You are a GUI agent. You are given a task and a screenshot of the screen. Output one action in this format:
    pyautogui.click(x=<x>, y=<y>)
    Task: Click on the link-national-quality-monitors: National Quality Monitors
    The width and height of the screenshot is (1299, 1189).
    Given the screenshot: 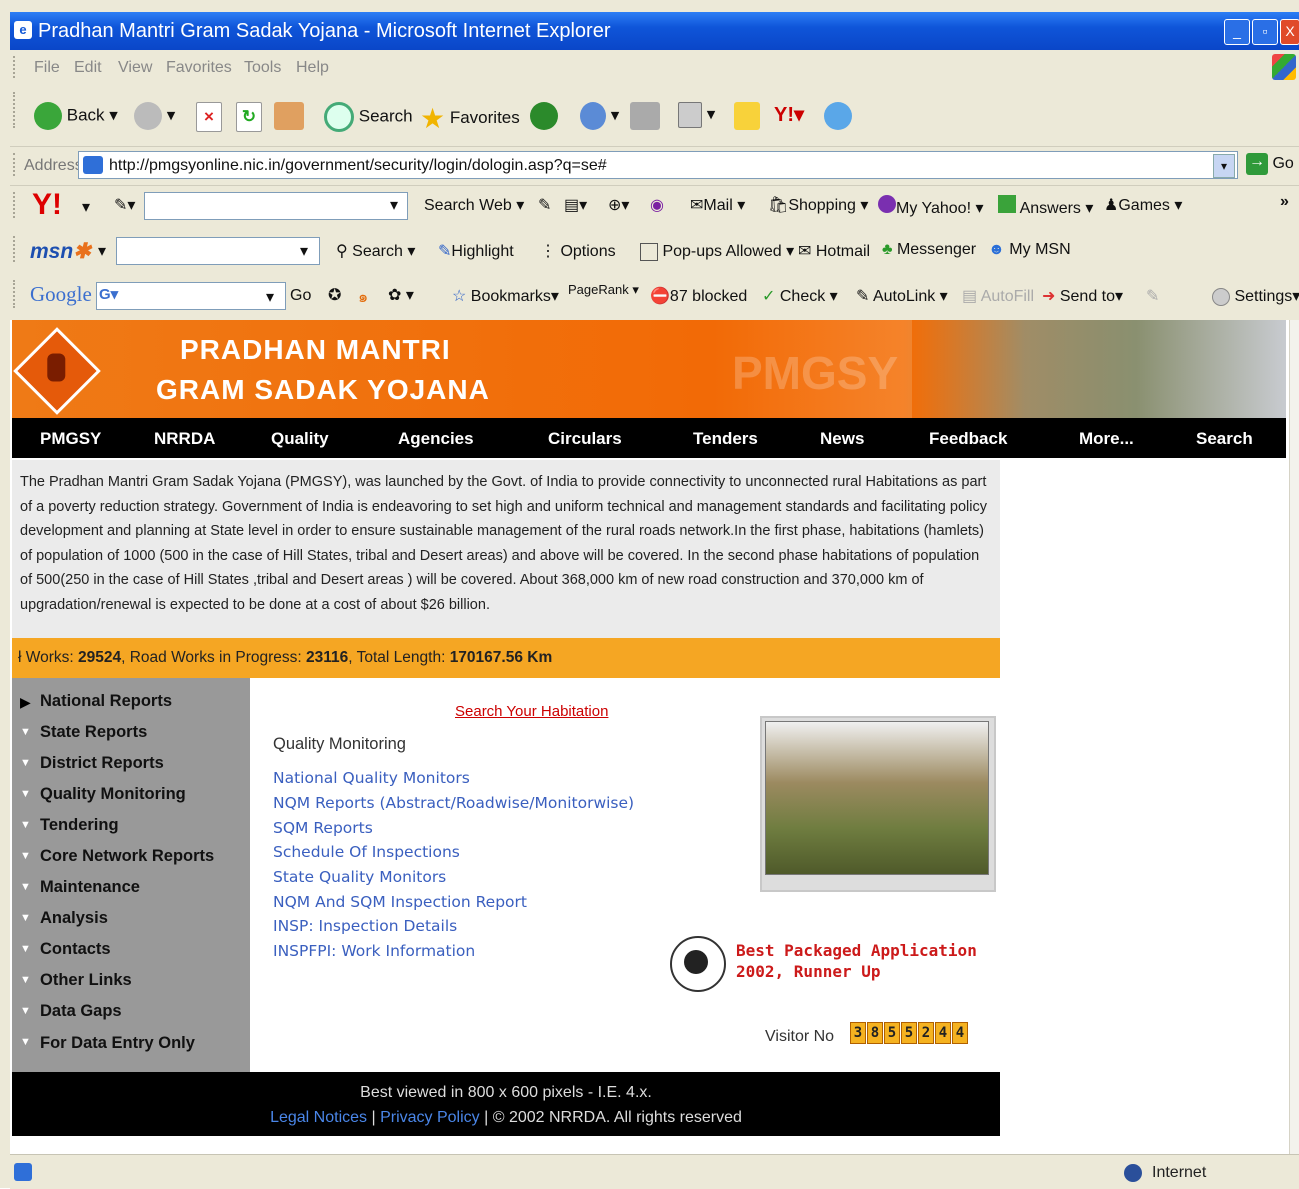 What is the action you would take?
    pyautogui.click(x=371, y=778)
    